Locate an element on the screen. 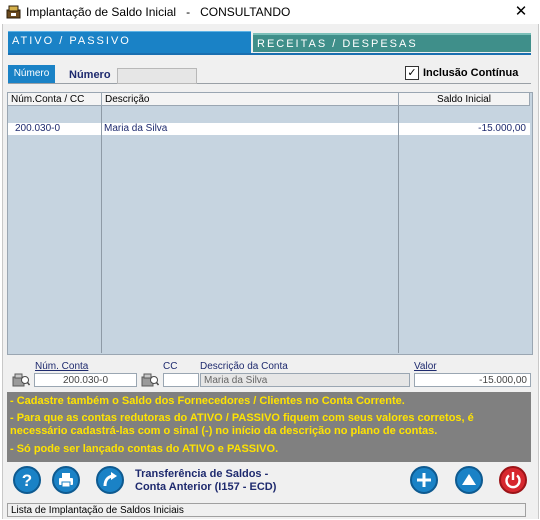 The width and height of the screenshot is (540, 520). power-icon is located at coordinates (513, 480).